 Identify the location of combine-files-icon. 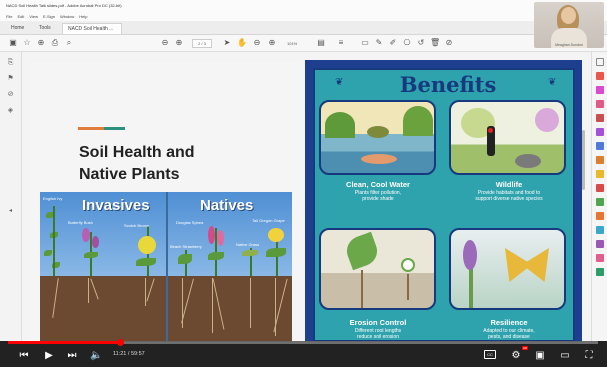
(600, 132).